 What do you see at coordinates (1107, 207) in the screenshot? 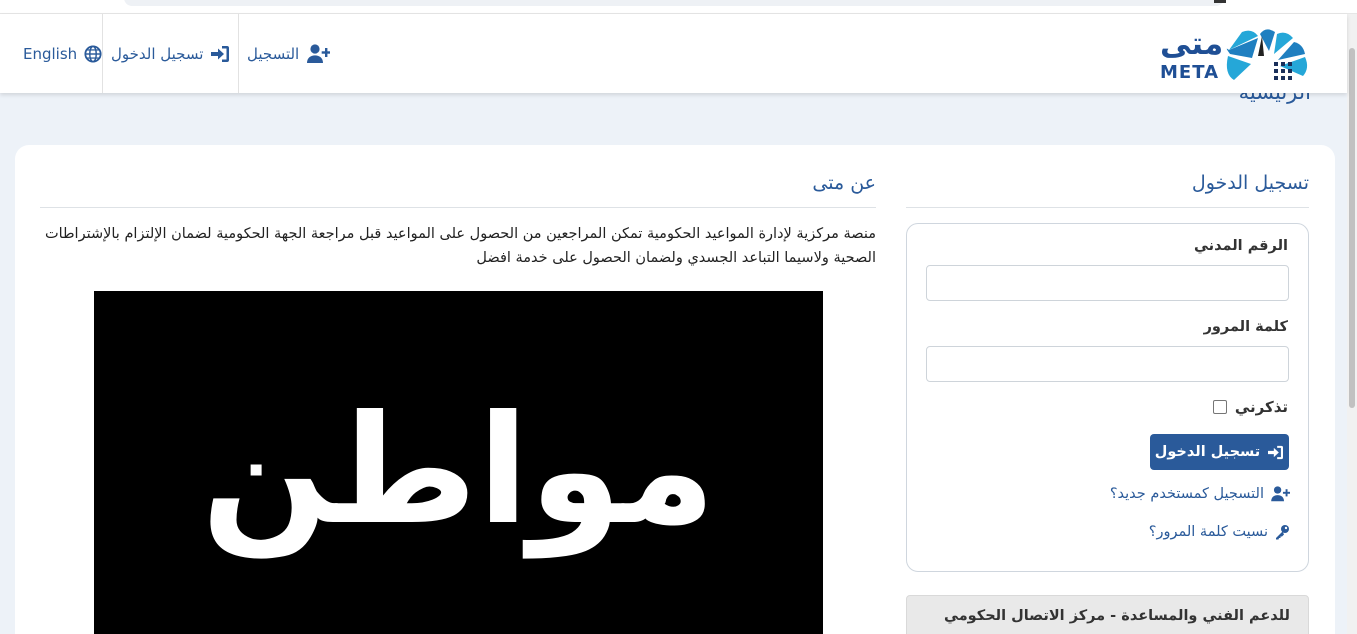
I see `login-divider` at bounding box center [1107, 207].